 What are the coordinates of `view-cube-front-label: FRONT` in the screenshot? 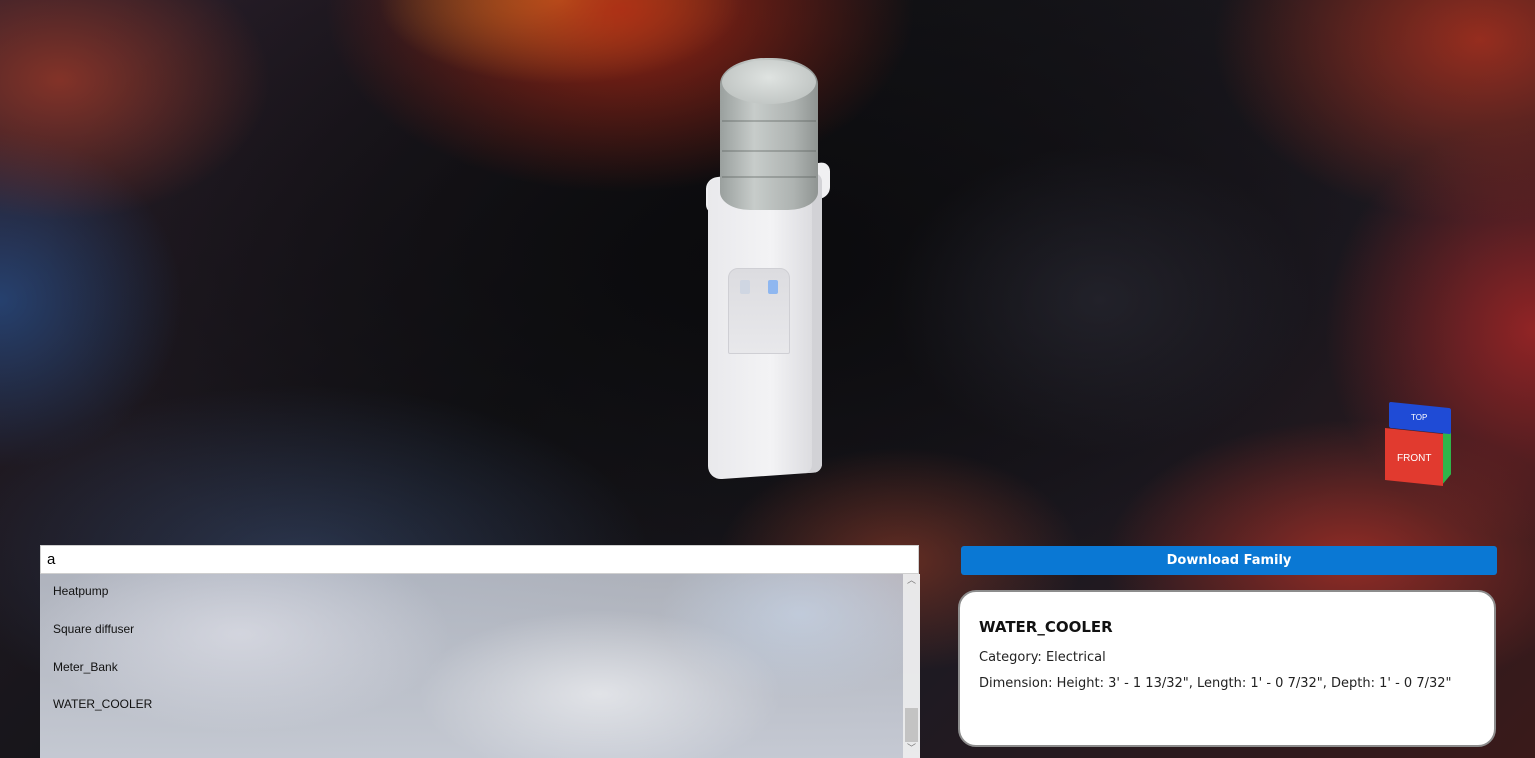 It's located at (1414, 458).